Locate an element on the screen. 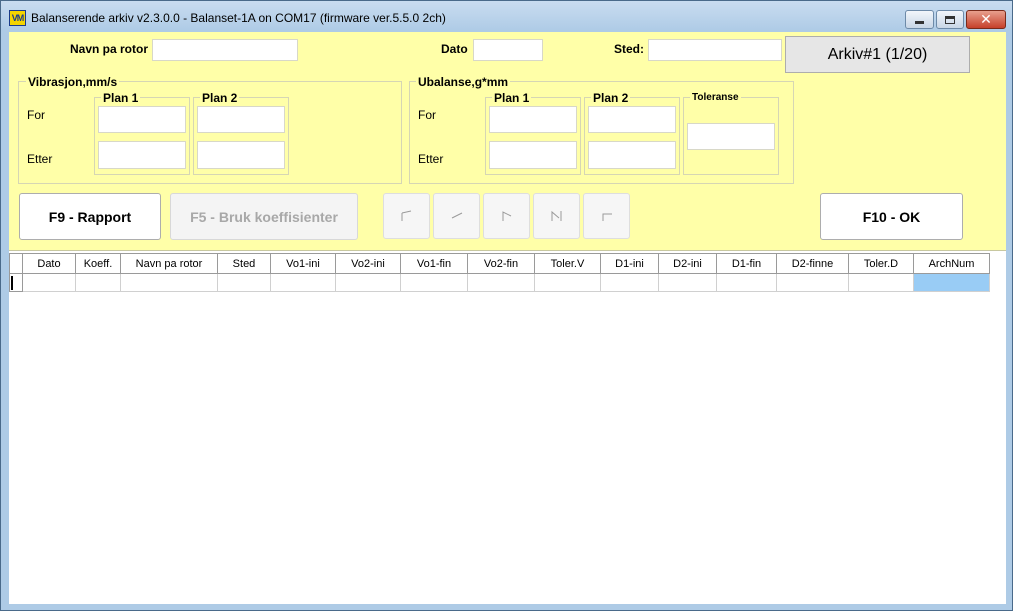  column-header-koeff: Koeff. is located at coordinates (98, 263).